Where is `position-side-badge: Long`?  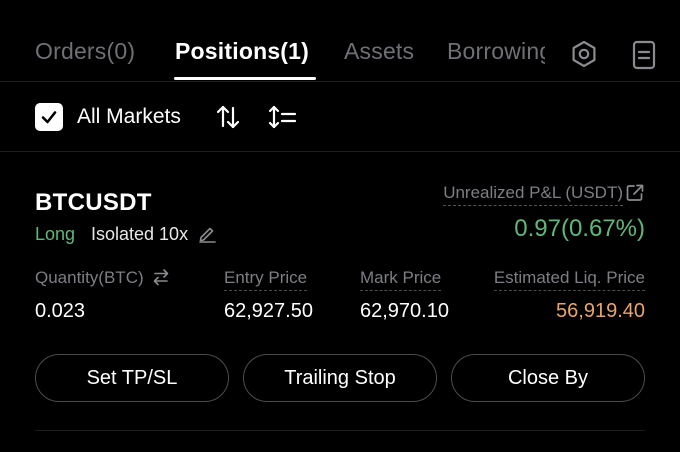
position-side-badge: Long is located at coordinates (55, 234).